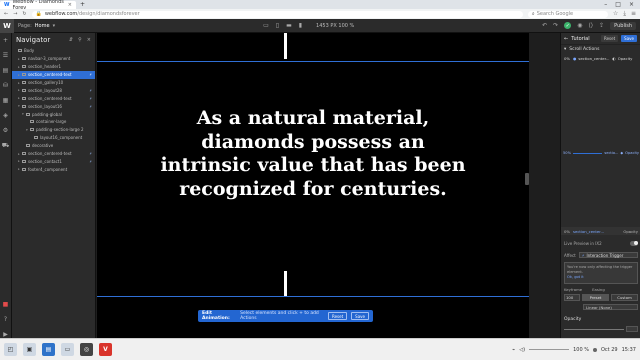 This screenshot has height=360, width=640. I want to click on undo-icon: ↶, so click(544, 25).